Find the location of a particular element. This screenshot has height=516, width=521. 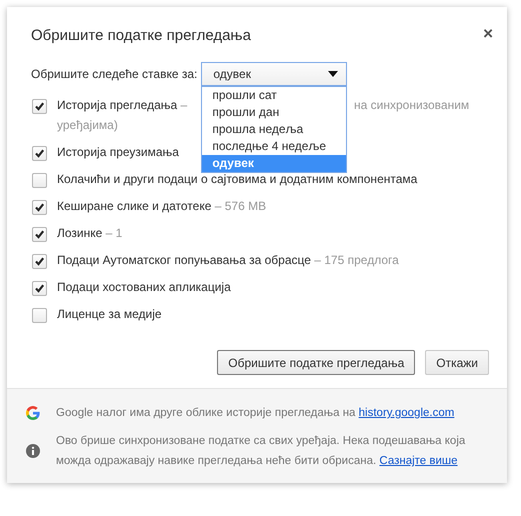

period-label: Обришите следеће ставке за: is located at coordinates (114, 74).